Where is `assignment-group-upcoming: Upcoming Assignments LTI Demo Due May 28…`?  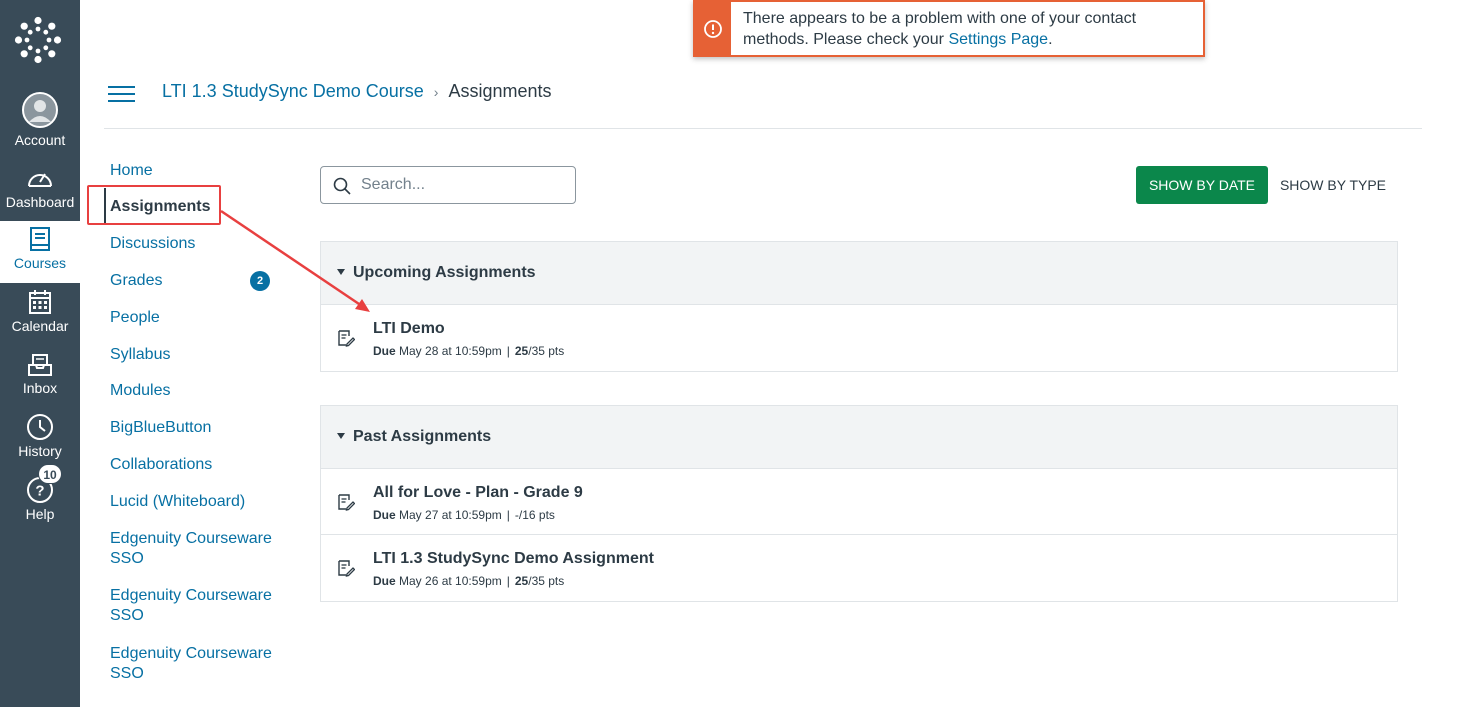
assignment-group-upcoming: Upcoming Assignments LTI Demo Due May 28… is located at coordinates (859, 306).